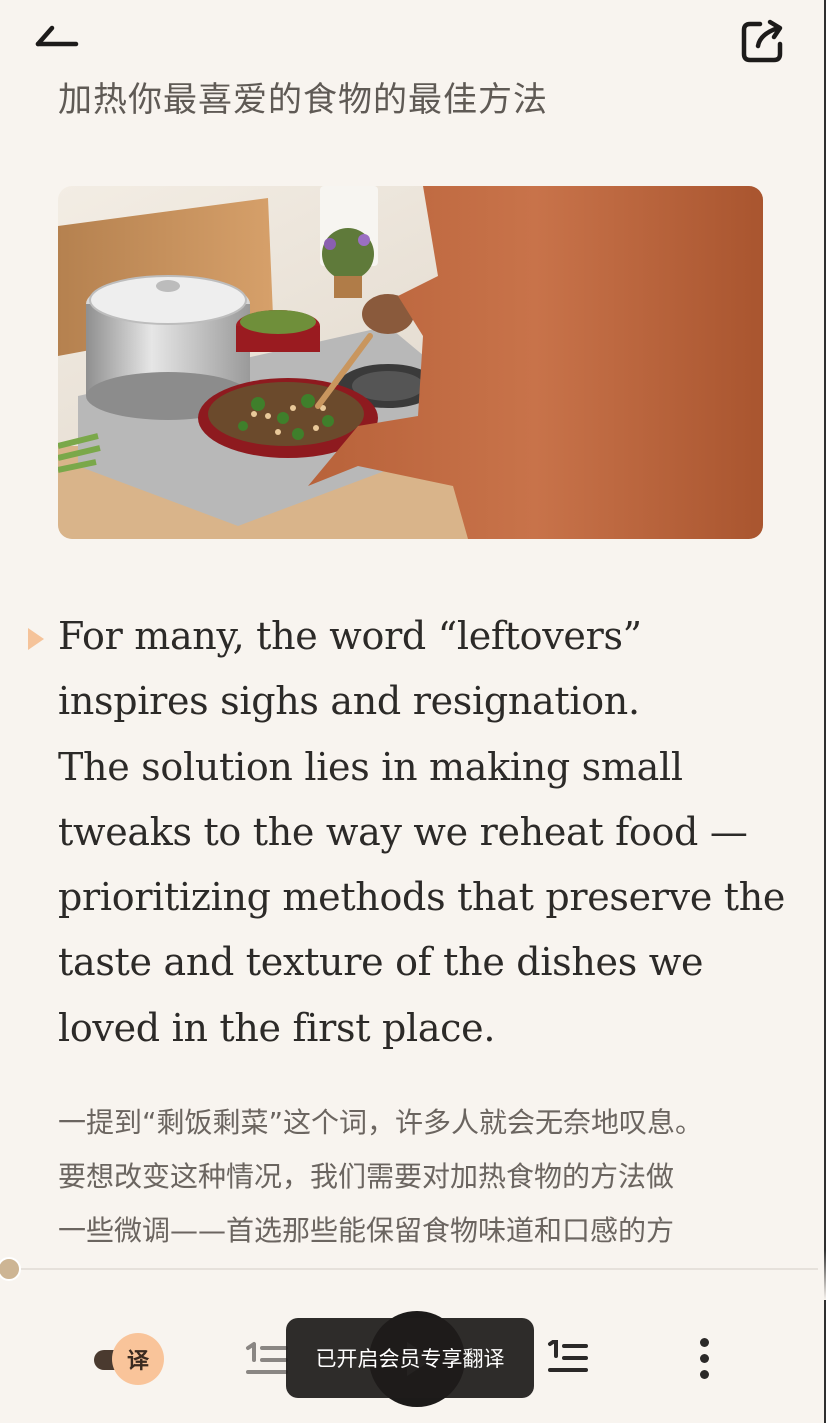  I want to click on paragraph-line: taste and texture of the dishes we, so click(381, 962).